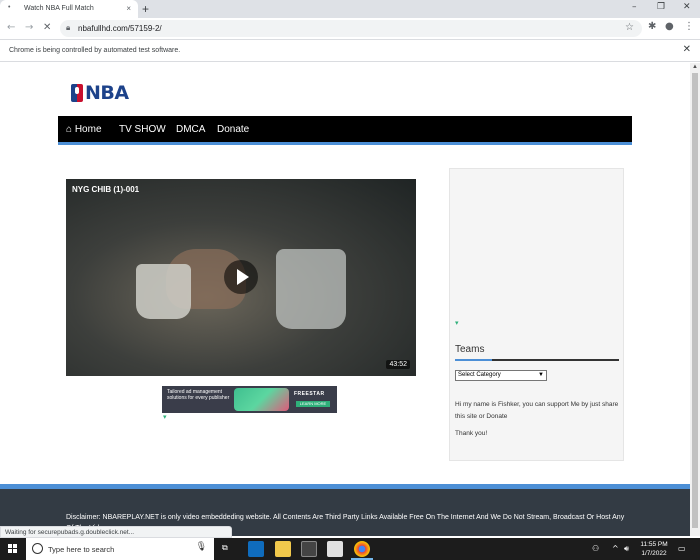 This screenshot has height=560, width=700. I want to click on tab-close-icon: ×, so click(128, 8).